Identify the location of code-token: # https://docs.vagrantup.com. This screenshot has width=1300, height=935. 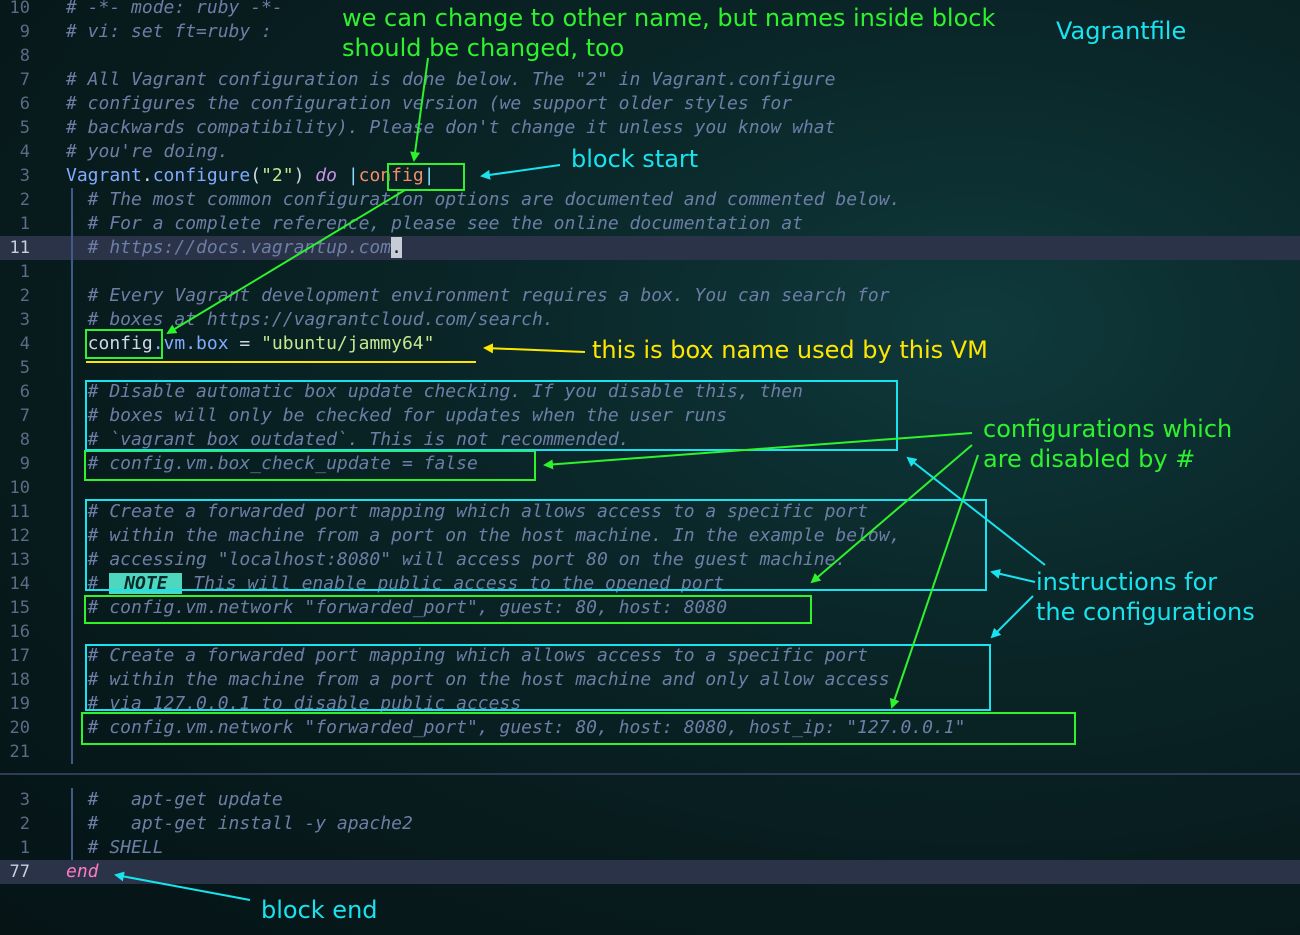
(229, 247).